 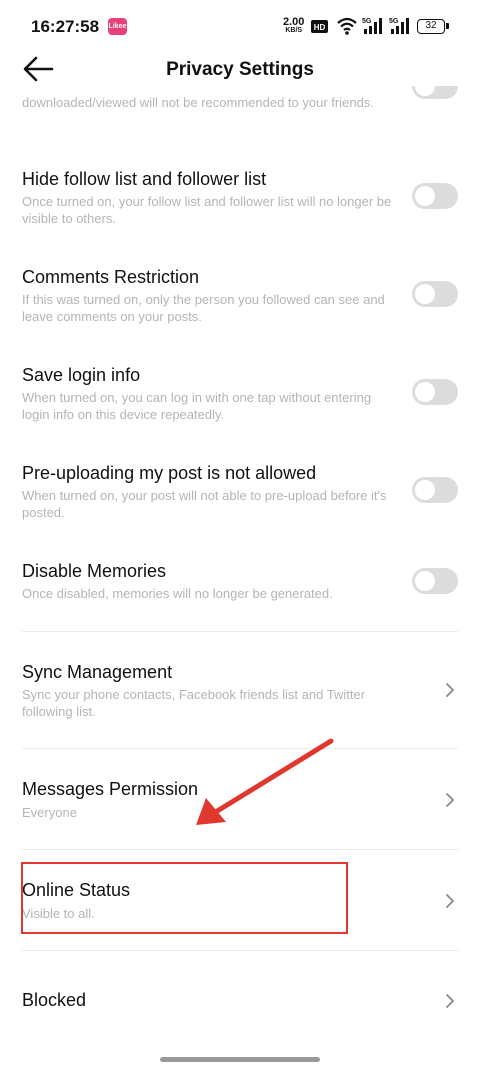 I want to click on setting-row-blocked: Blocked, so click(x=240, y=1001).